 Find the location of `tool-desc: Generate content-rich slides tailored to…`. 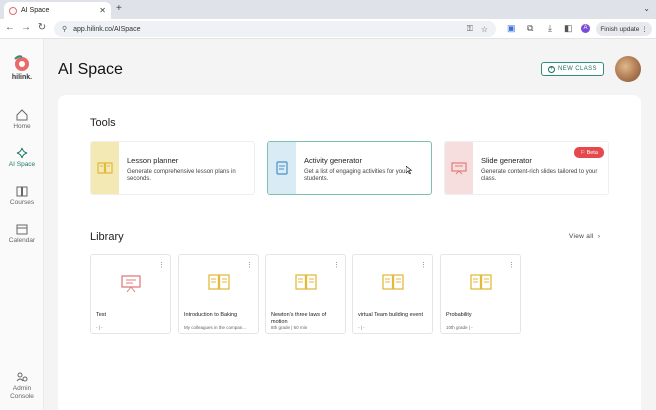

tool-desc: Generate content-rich slides tailored to… is located at coordinates (539, 175).